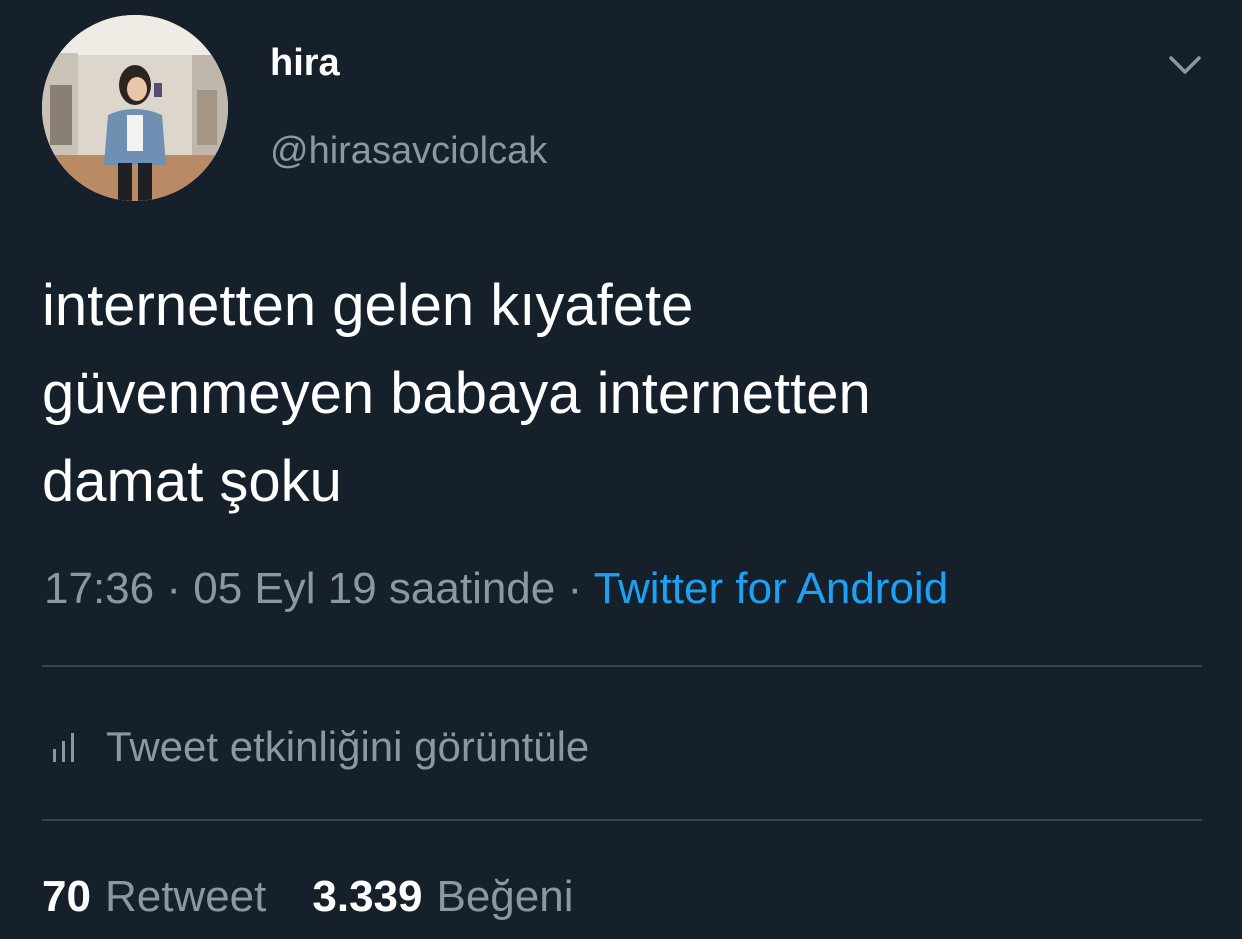  I want to click on likes-count: 3.339, so click(367, 896).